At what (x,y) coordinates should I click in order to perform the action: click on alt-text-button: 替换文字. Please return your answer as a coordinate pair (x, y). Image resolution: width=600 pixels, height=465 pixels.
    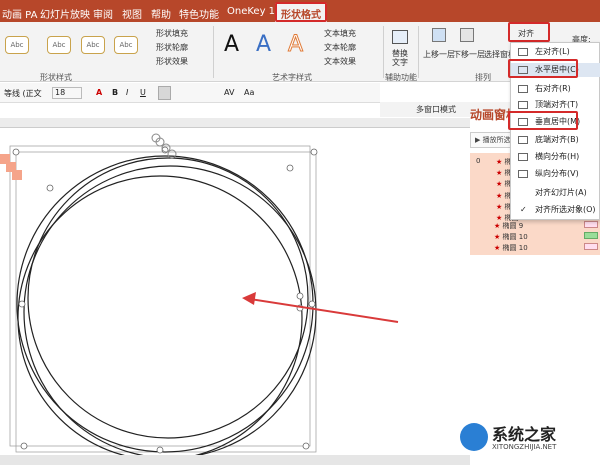
    Looking at the image, I should click on (400, 58).